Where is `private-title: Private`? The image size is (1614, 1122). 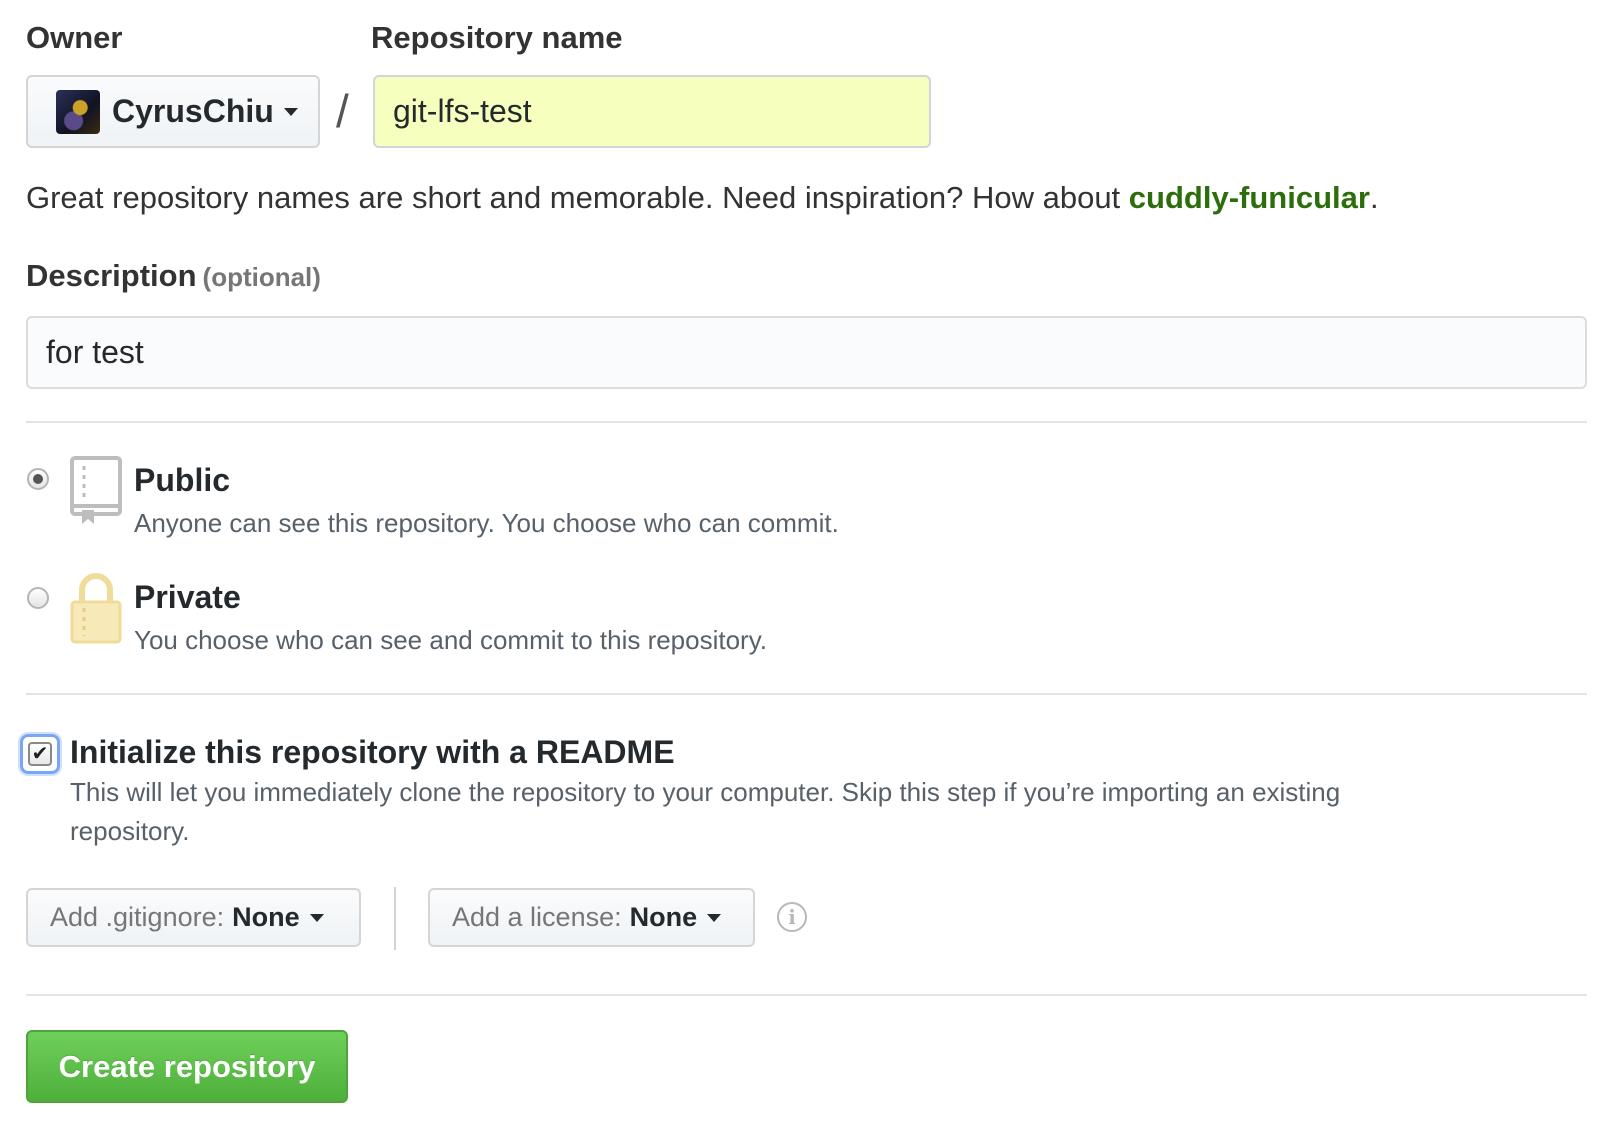
private-title: Private is located at coordinates (187, 597).